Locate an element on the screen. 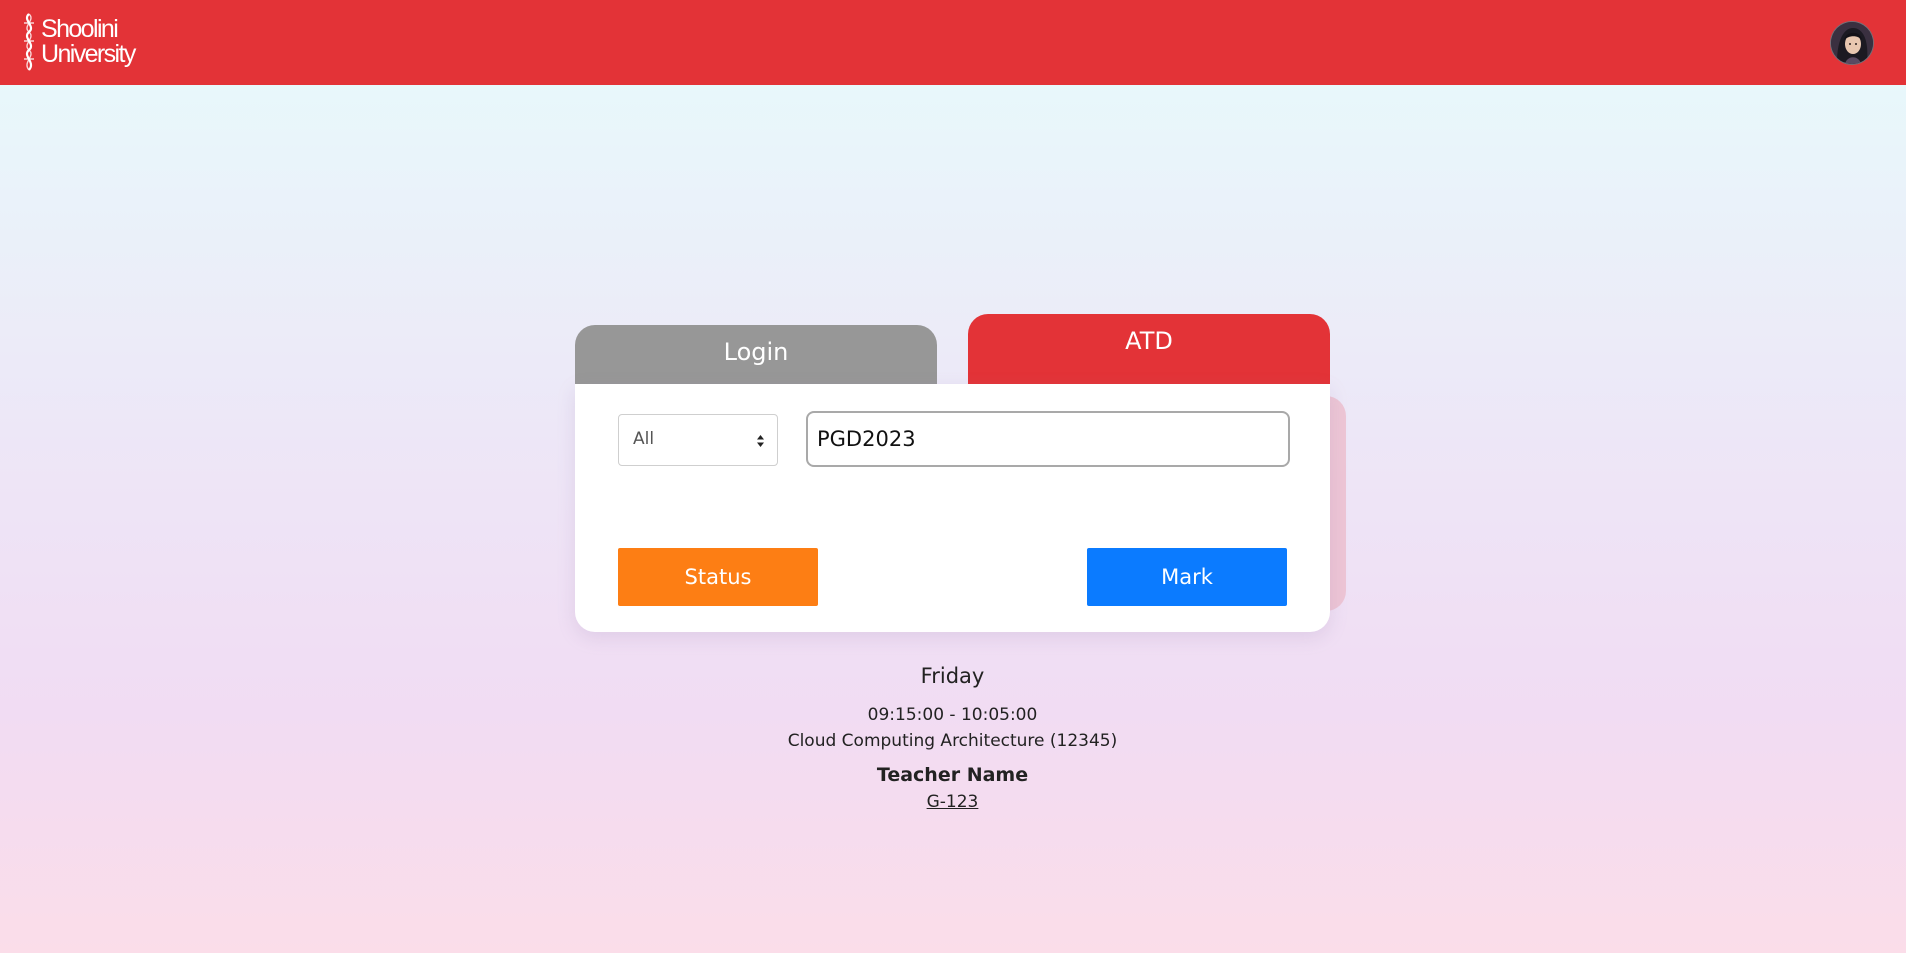 The height and width of the screenshot is (953, 1906). select-arrows-icon is located at coordinates (760, 441).